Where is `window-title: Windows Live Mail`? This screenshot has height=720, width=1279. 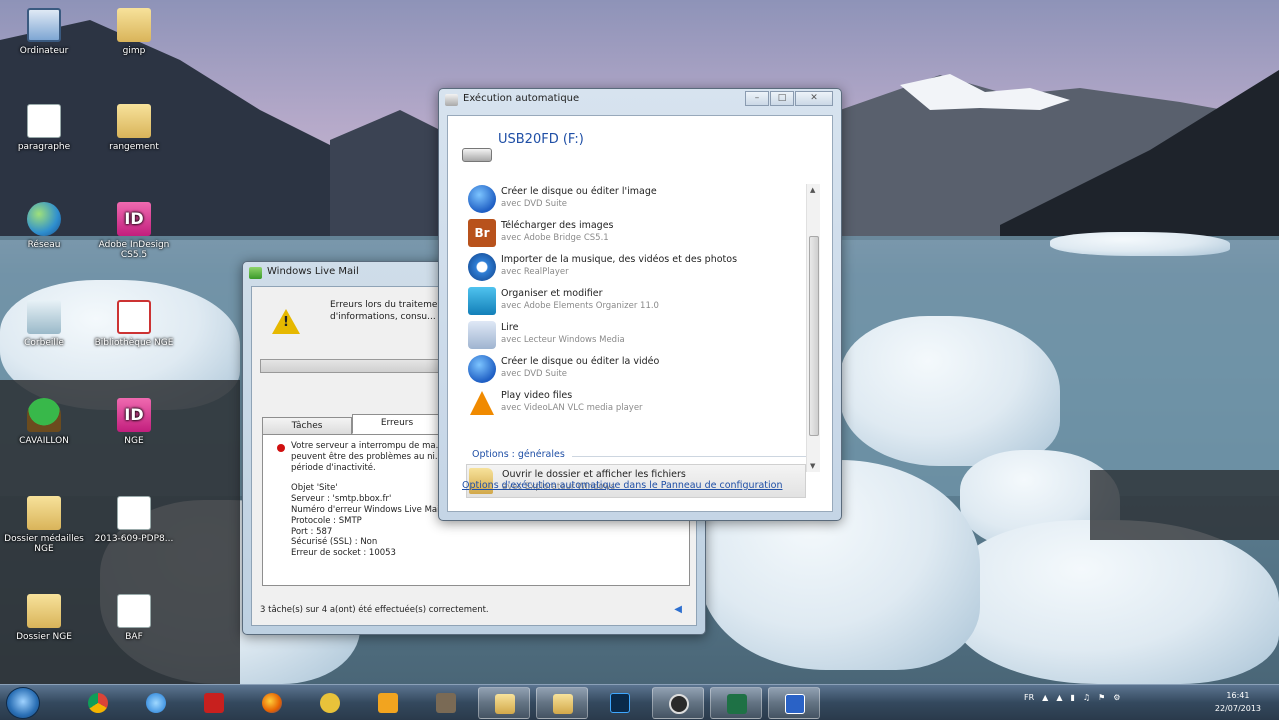 window-title: Windows Live Mail is located at coordinates (313, 271).